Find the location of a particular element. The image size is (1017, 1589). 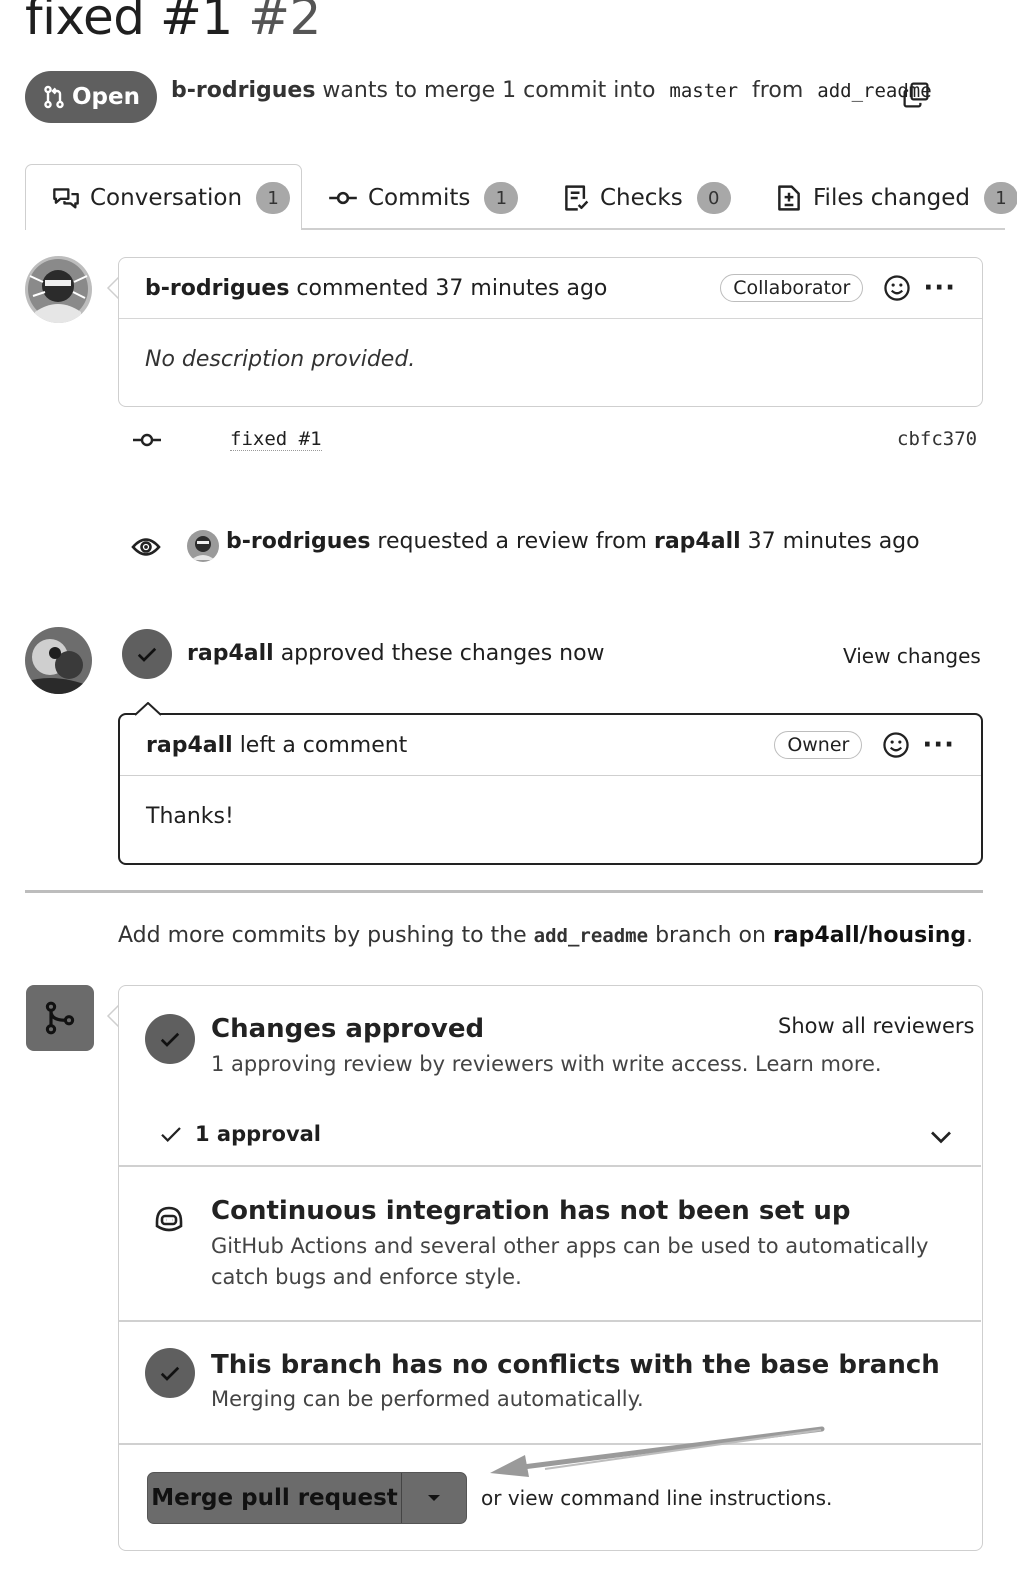

copilot-icon is located at coordinates (169, 1219).